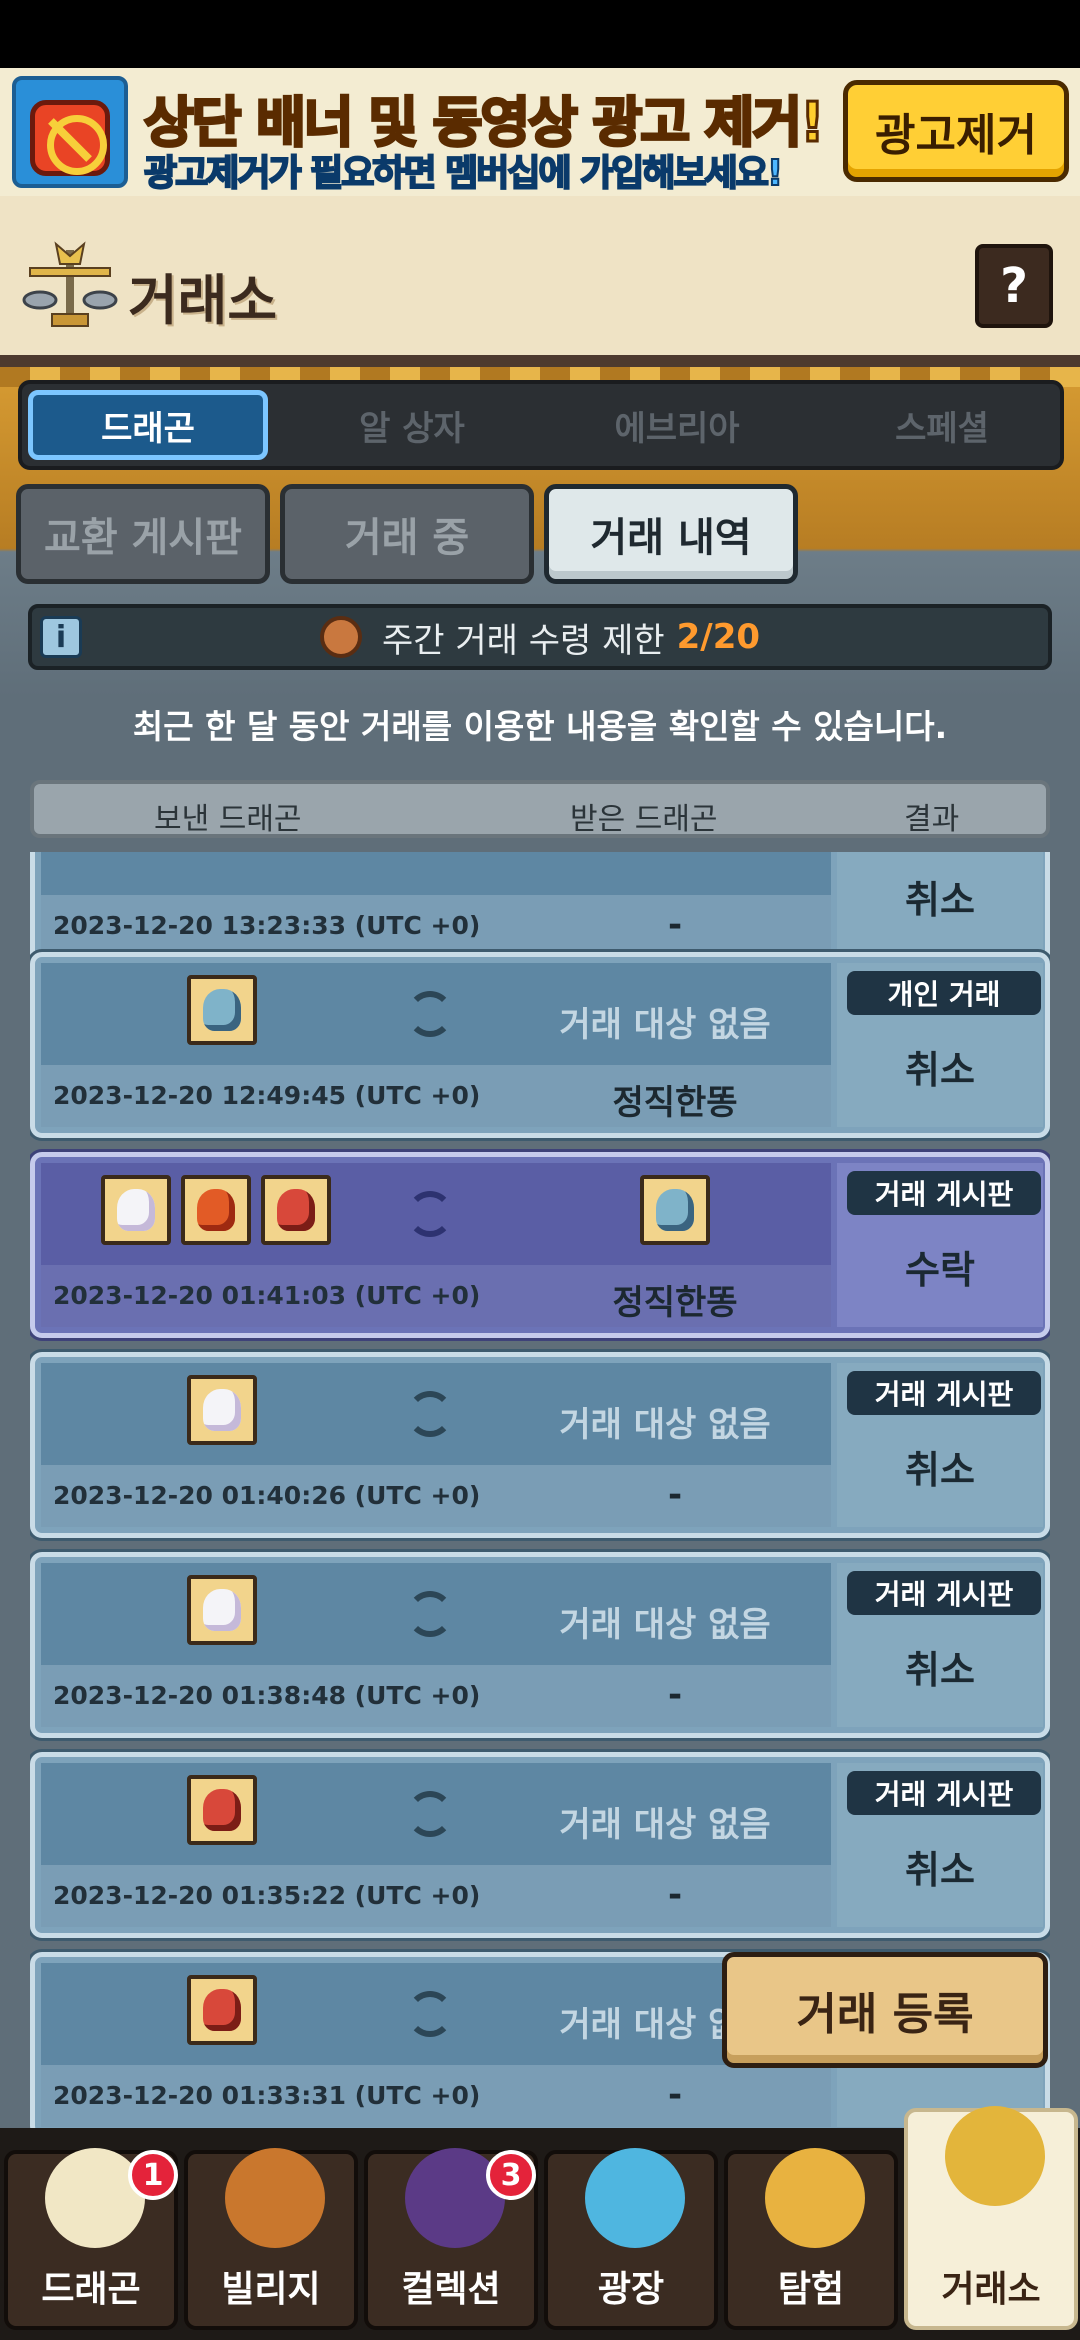  What do you see at coordinates (153, 2175) in the screenshot?
I see `notification-badge: 1` at bounding box center [153, 2175].